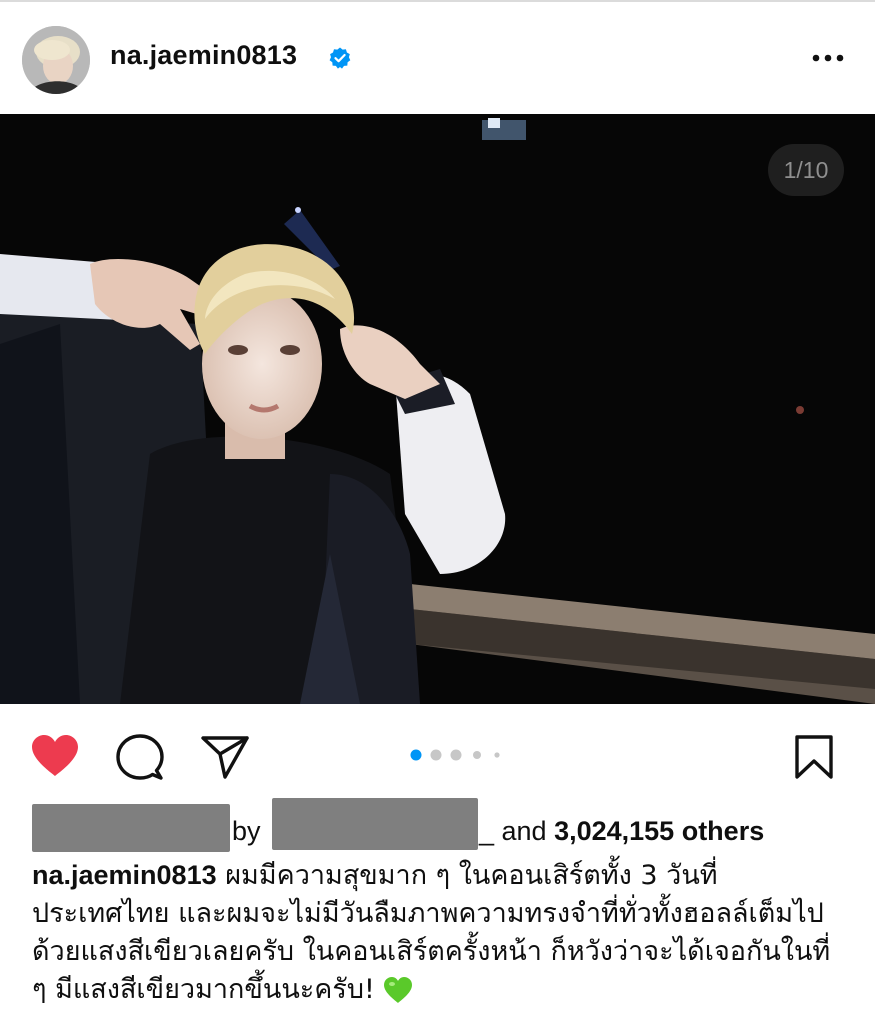 The width and height of the screenshot is (875, 1024). I want to click on likes-summary: by _ and 3,024,155 others, so click(442, 825).